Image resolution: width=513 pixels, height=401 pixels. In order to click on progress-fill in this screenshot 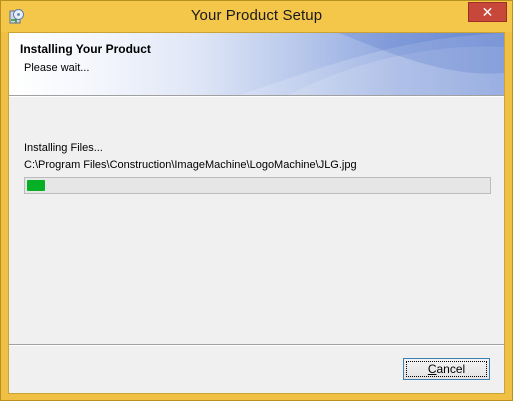, I will do `click(36, 185)`.